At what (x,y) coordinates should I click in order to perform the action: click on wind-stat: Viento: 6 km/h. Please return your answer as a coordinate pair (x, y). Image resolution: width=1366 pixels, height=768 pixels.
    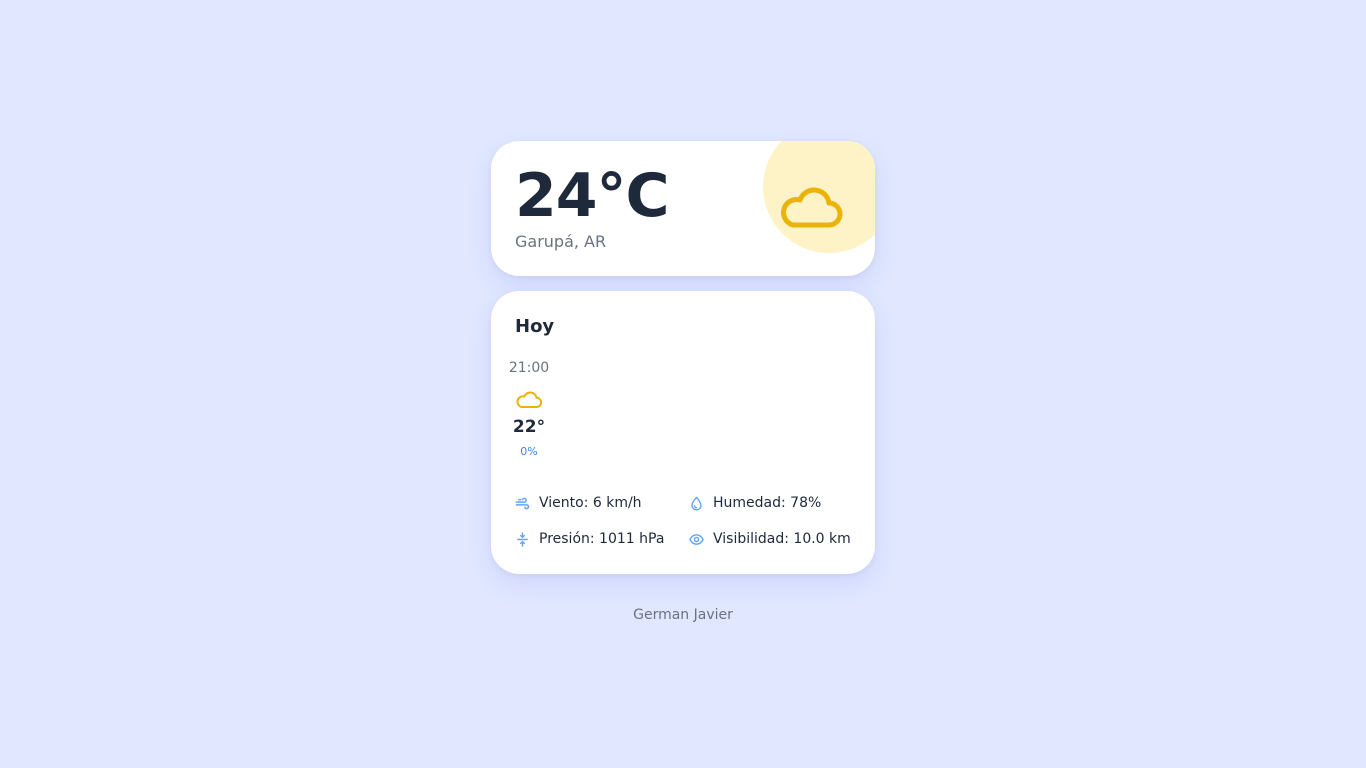
    Looking at the image, I should click on (578, 503).